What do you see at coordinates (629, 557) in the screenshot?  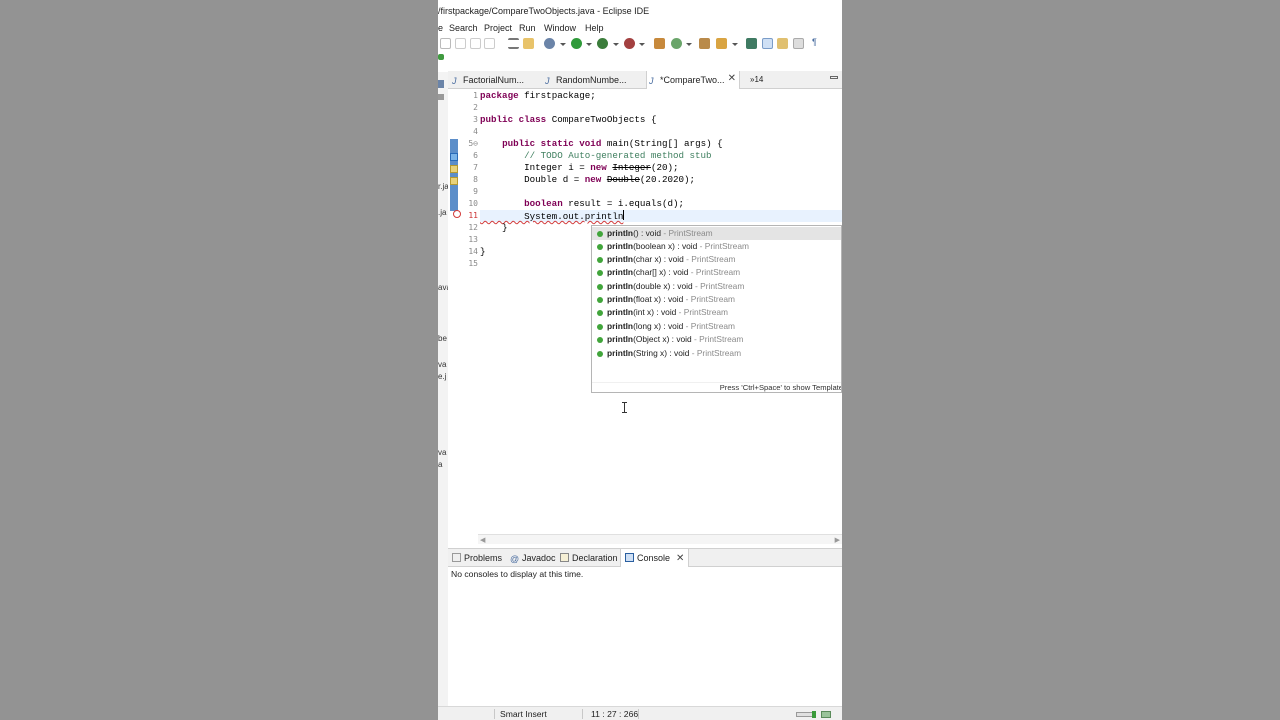 I see `console-icon` at bounding box center [629, 557].